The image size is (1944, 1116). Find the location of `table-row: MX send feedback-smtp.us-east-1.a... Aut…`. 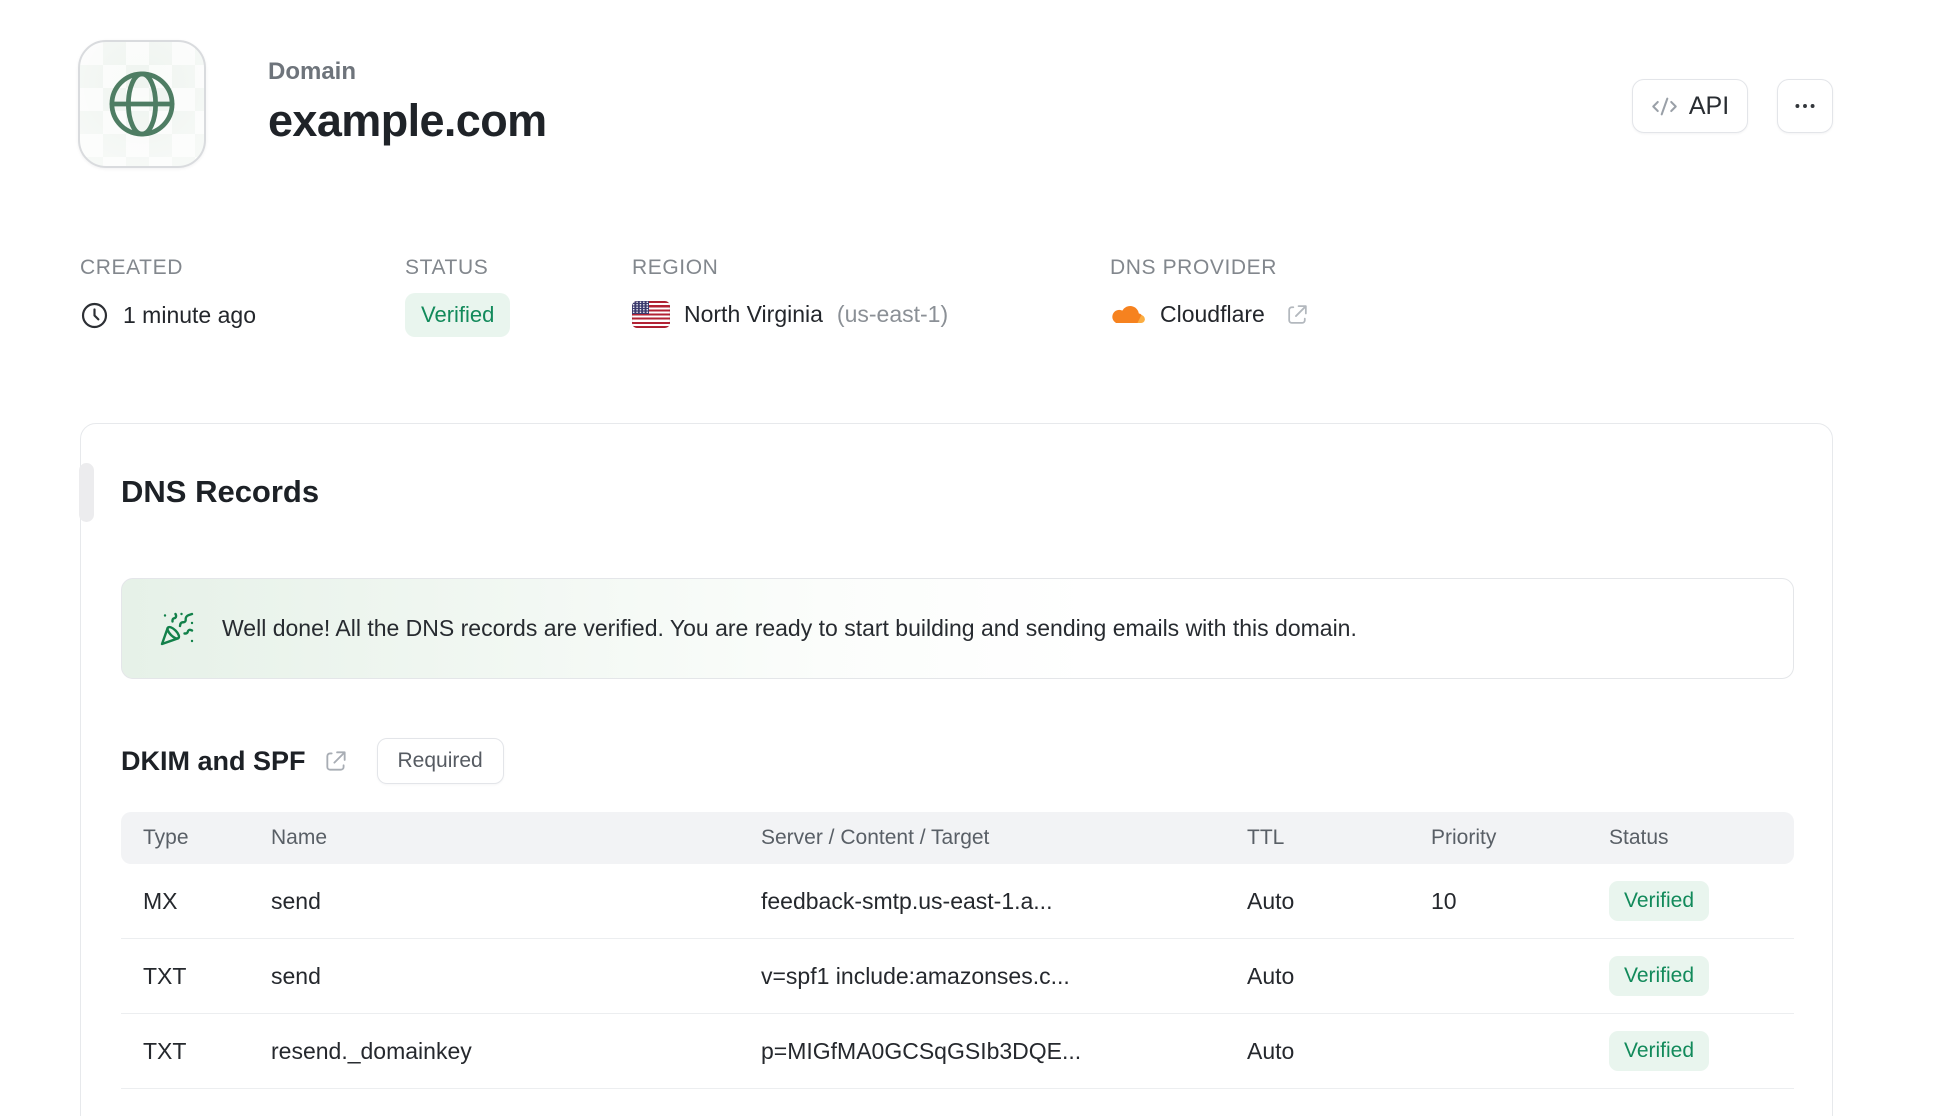

table-row: MX send feedback-smtp.us-east-1.a... Aut… is located at coordinates (957, 901).